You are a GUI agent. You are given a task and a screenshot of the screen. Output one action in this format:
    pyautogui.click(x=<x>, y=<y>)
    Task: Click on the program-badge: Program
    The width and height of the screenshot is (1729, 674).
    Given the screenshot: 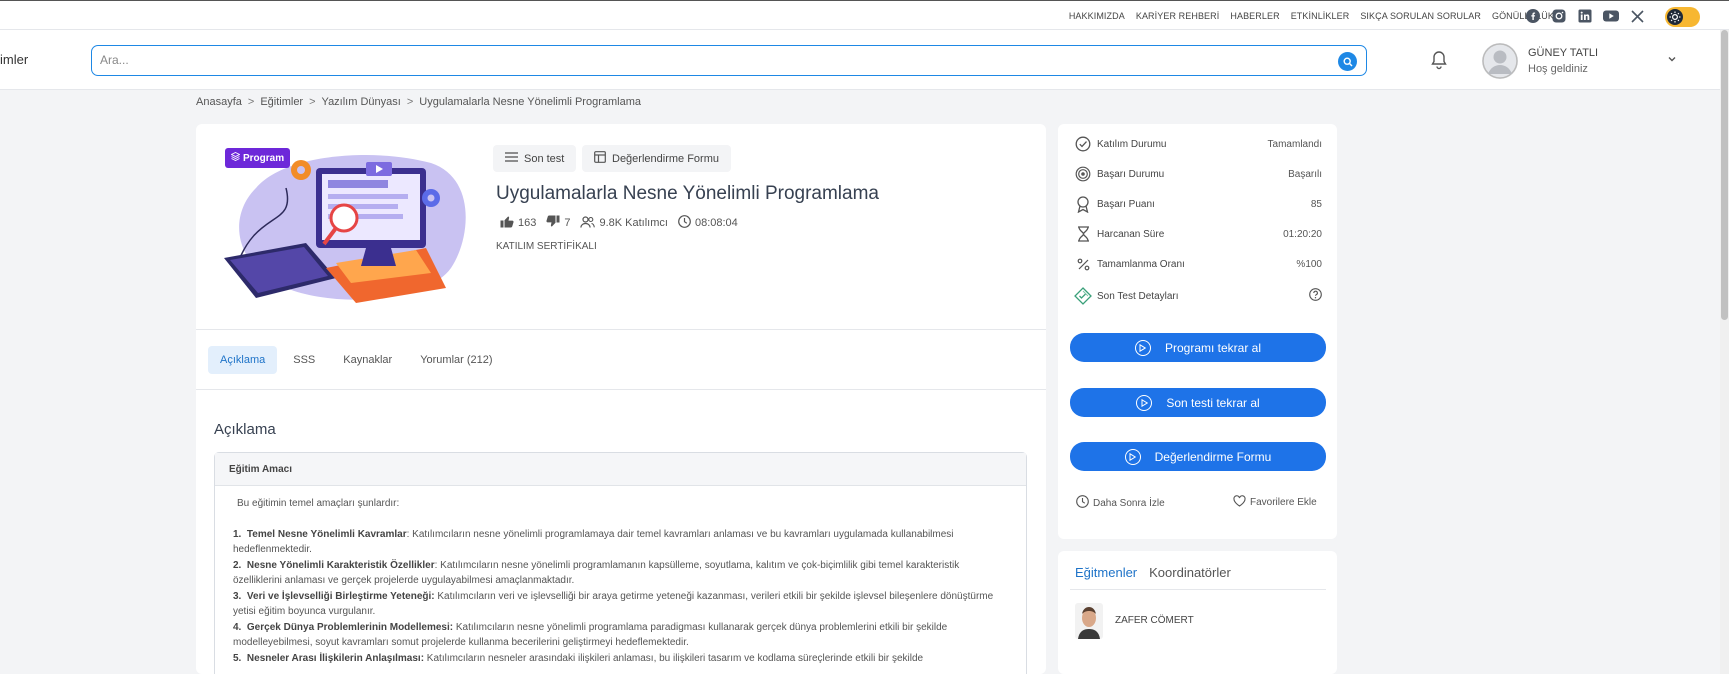 What is the action you would take?
    pyautogui.click(x=258, y=158)
    